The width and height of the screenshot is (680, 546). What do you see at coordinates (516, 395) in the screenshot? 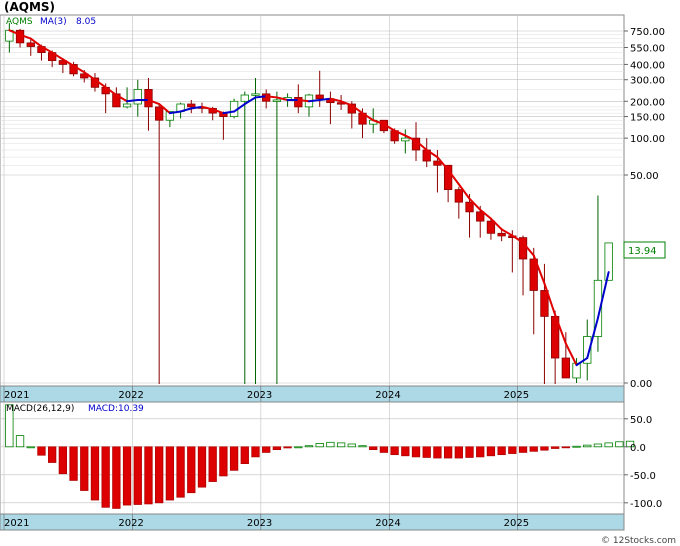
I see `x-axis-label: 2025` at bounding box center [516, 395].